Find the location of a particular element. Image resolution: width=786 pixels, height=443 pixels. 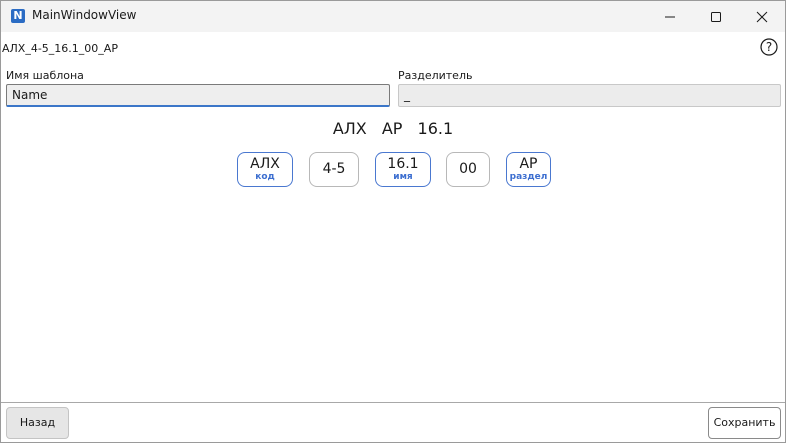

save-button: Сохранить is located at coordinates (744, 423).